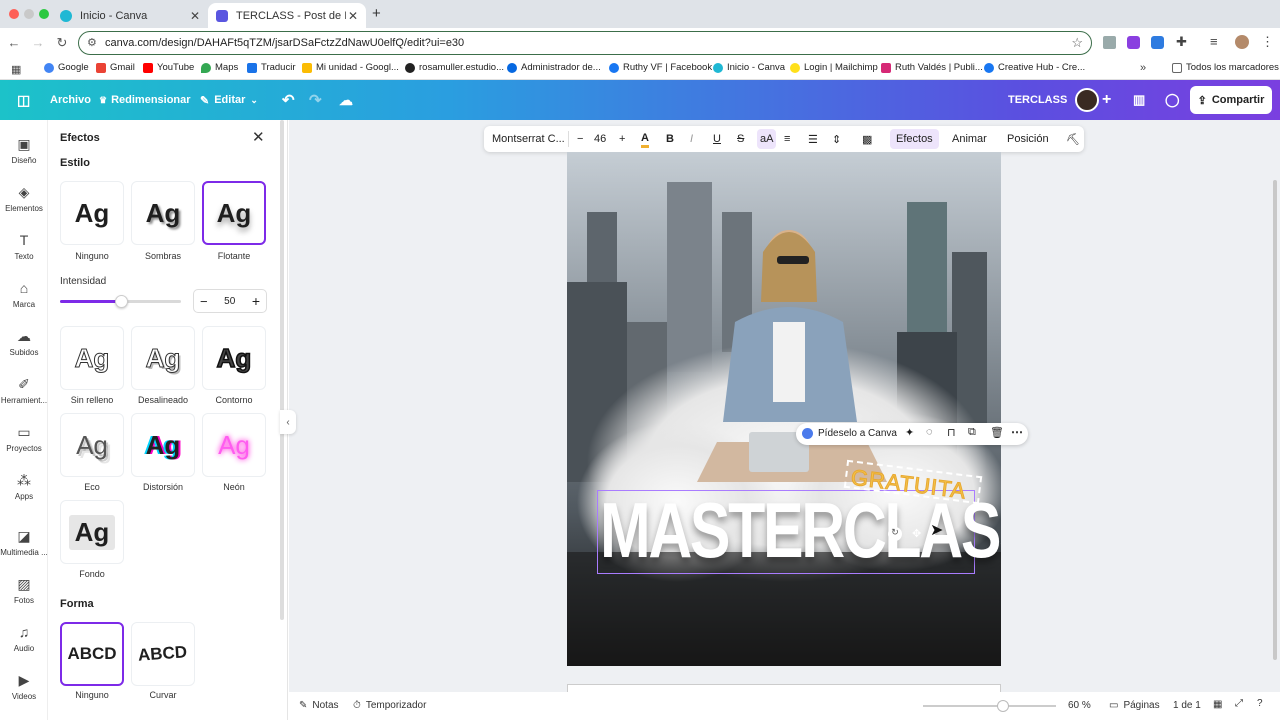  Describe the element at coordinates (1028, 139) in the screenshot. I see `position-button: Posición` at that location.